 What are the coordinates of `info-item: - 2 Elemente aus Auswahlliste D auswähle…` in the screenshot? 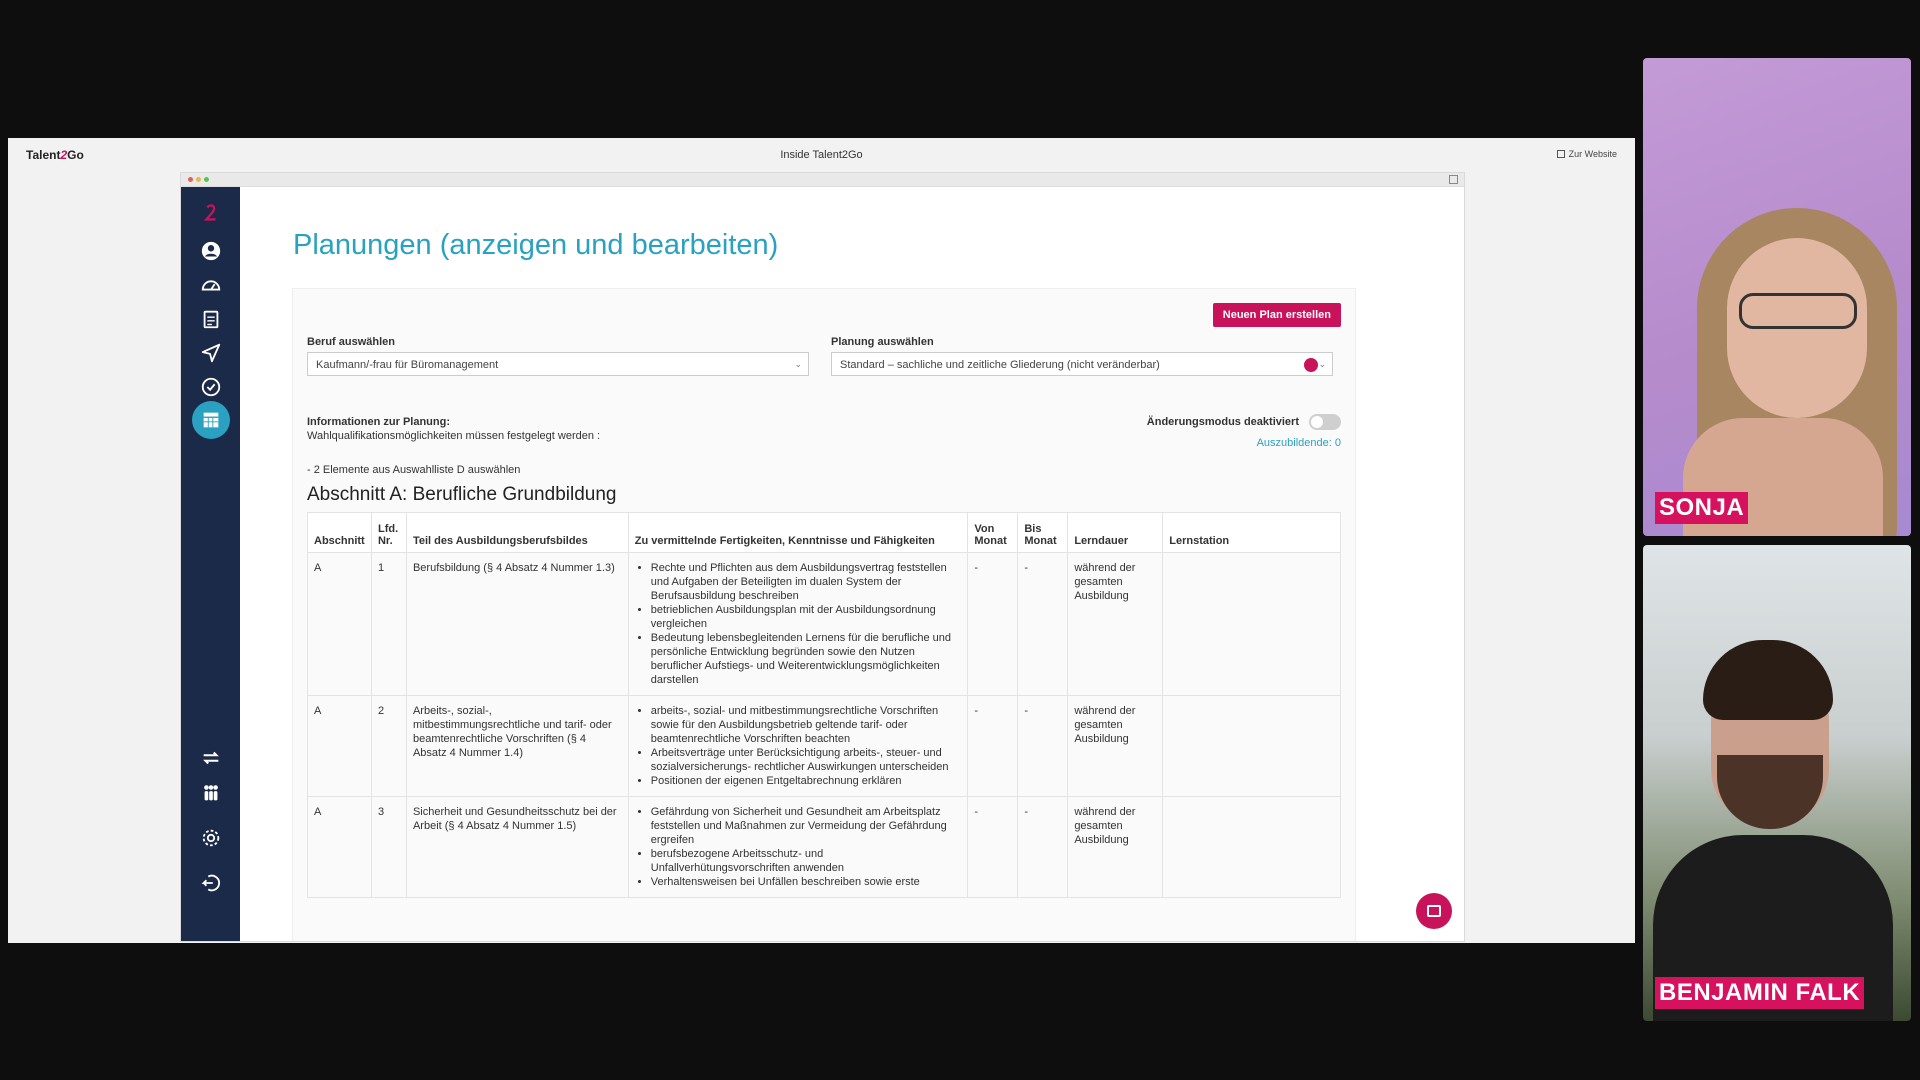 It's located at (414, 470).